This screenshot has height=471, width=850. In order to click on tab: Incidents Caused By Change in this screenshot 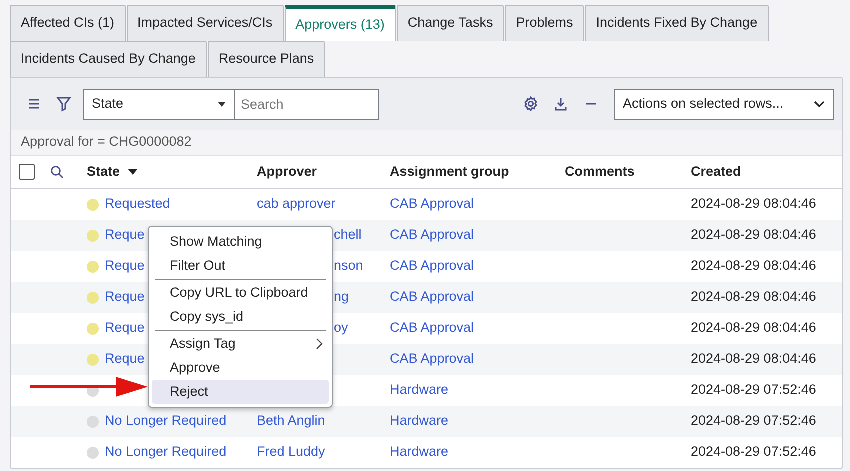, I will do `click(108, 59)`.